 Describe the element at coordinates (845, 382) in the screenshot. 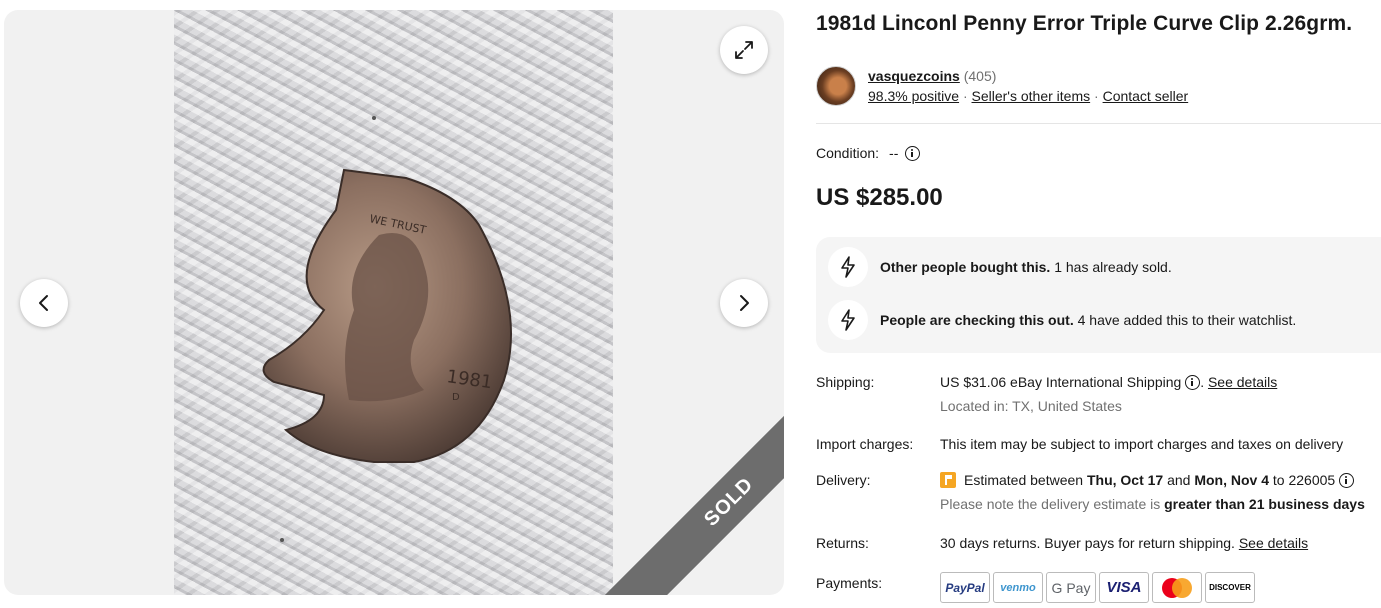

I see `shipping-label: Shipping:` at that location.